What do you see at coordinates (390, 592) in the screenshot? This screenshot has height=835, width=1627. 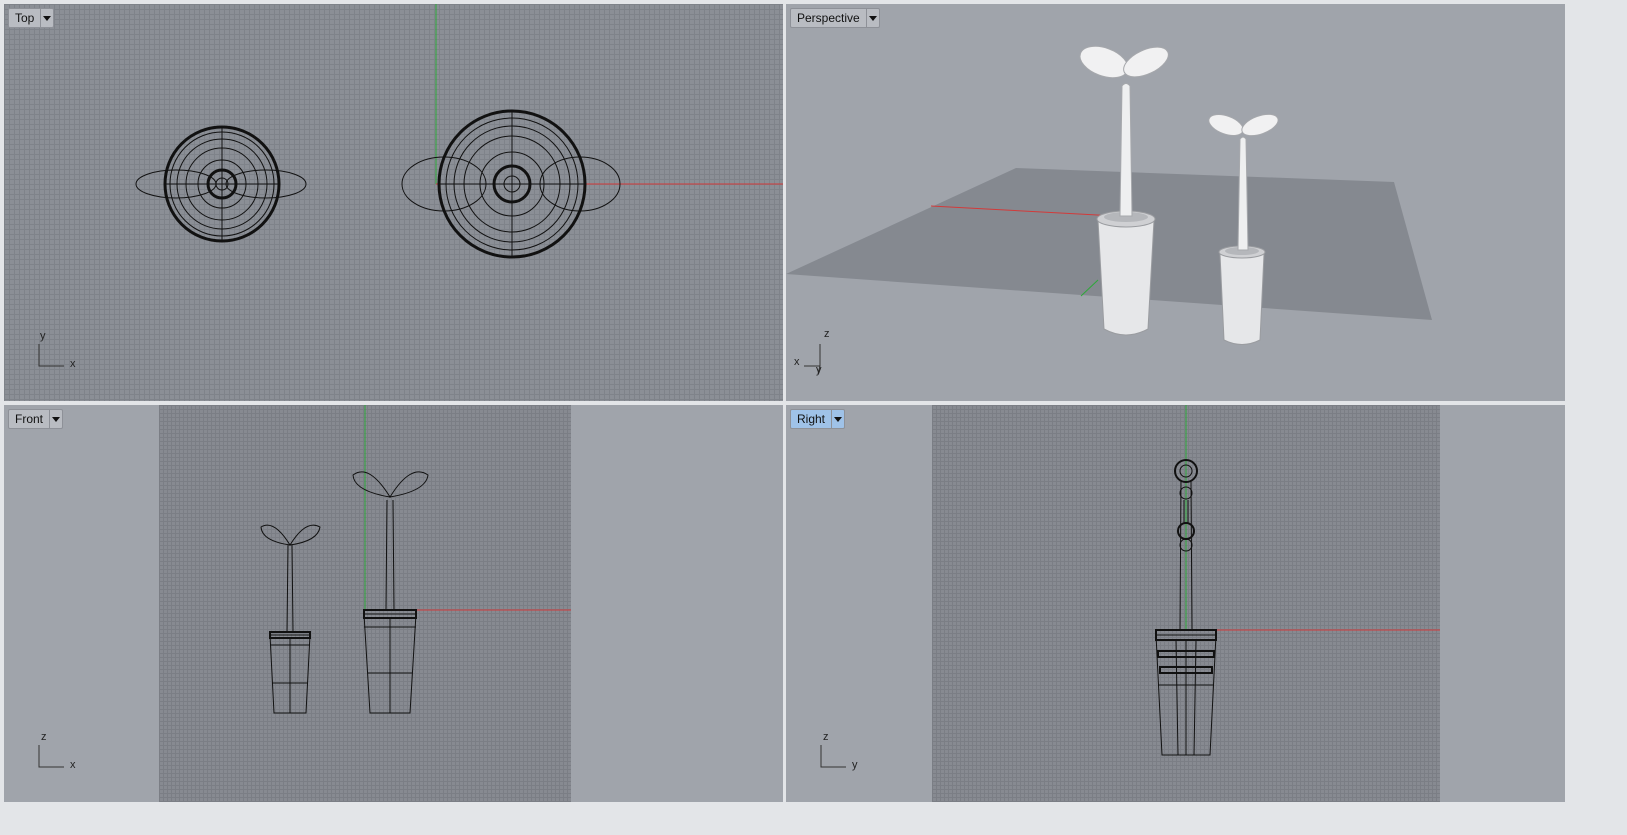 I see `large-plant-front-wireframe` at bounding box center [390, 592].